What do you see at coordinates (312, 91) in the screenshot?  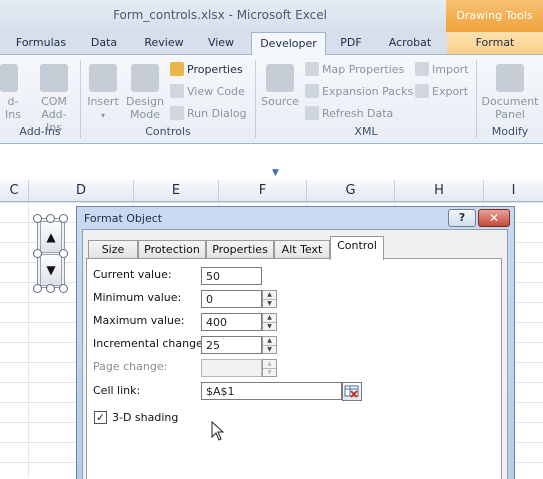 I see `expansion-packs-icon` at bounding box center [312, 91].